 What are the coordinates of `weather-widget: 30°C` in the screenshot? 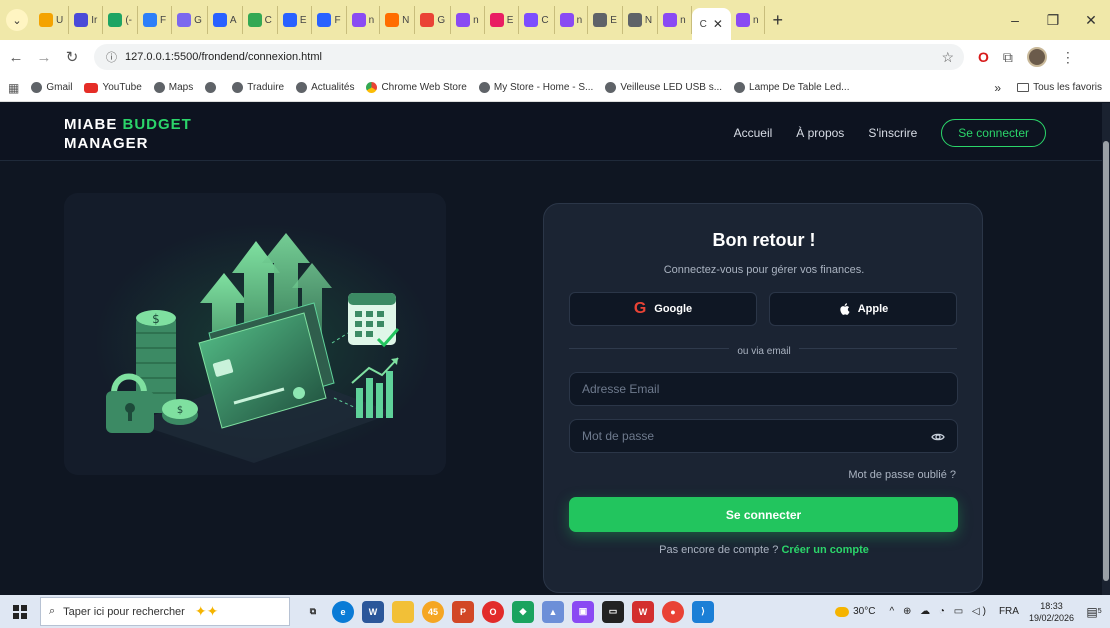 It's located at (855, 611).